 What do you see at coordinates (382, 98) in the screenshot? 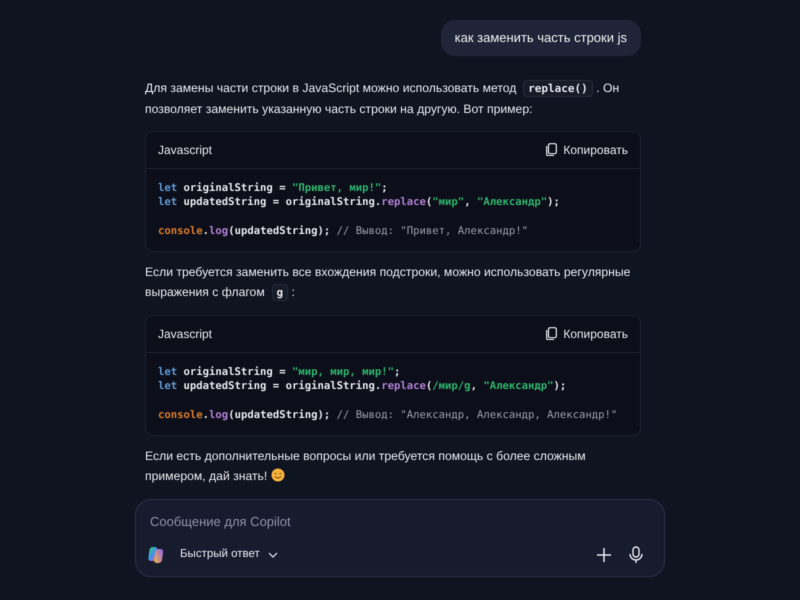
I see `message-paragraph: Для замены части строки в JavaScript можно использовать метод replace() . Он позволяет заменить указанную часть строки на другую. Вот пример:` at bounding box center [382, 98].